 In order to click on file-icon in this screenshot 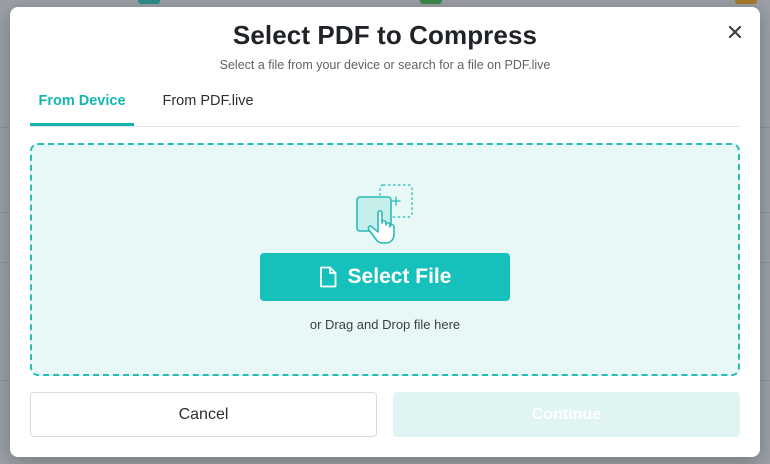, I will do `click(327, 277)`.